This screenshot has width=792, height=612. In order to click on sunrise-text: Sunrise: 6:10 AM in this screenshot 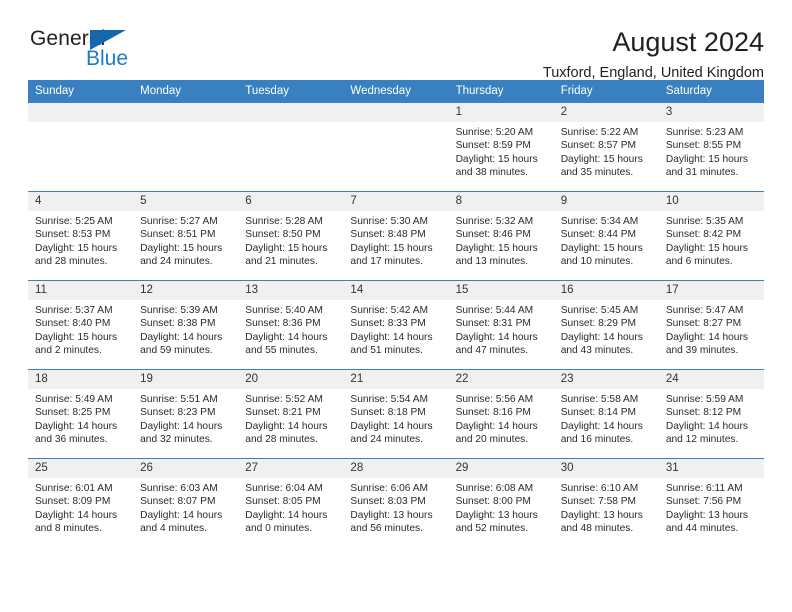, I will do `click(599, 488)`.